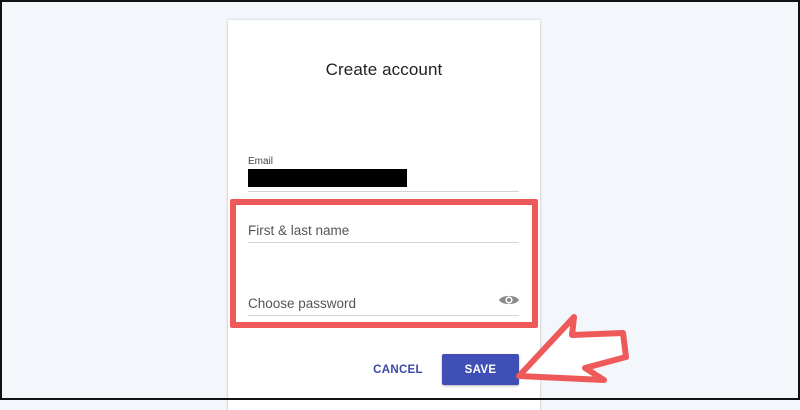  Describe the element at coordinates (261, 161) in the screenshot. I see `email-label: Email` at that location.